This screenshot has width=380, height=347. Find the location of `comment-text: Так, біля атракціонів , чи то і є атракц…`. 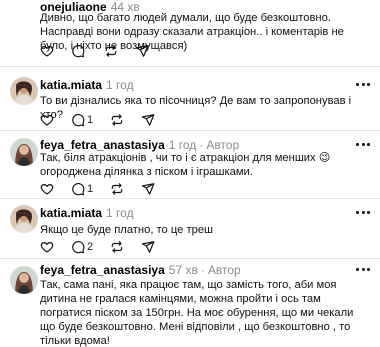

comment-text: Так, біля атракціонів , чи то і є атракц… is located at coordinates (185, 165).